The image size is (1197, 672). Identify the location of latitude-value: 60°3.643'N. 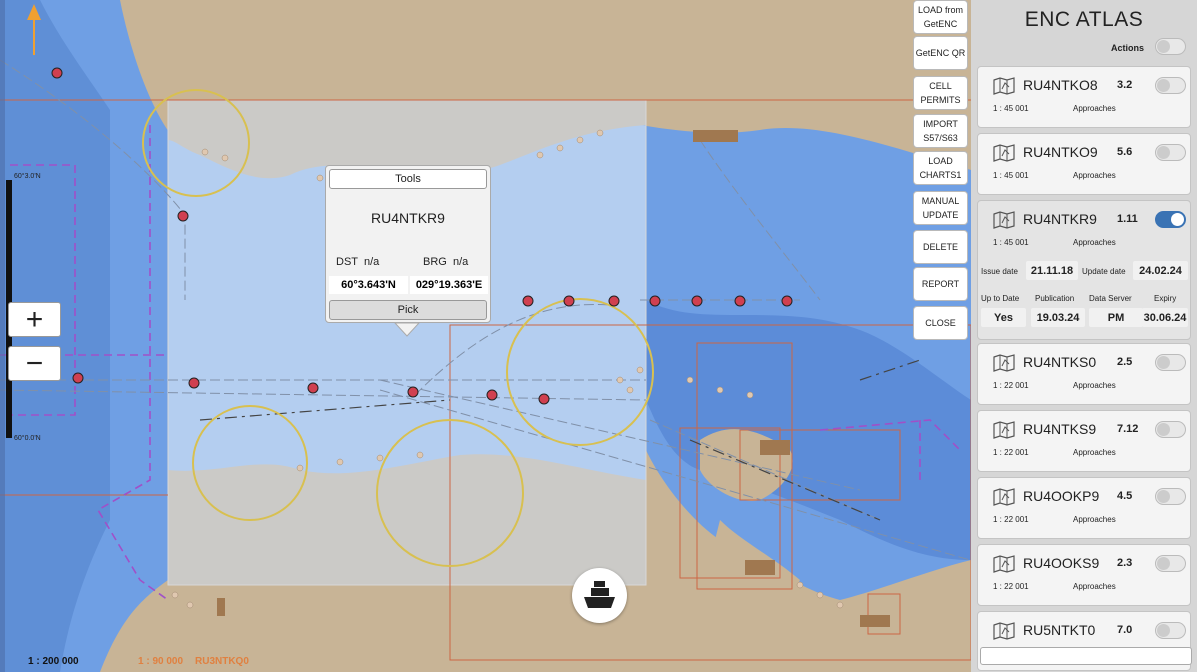
(368, 285).